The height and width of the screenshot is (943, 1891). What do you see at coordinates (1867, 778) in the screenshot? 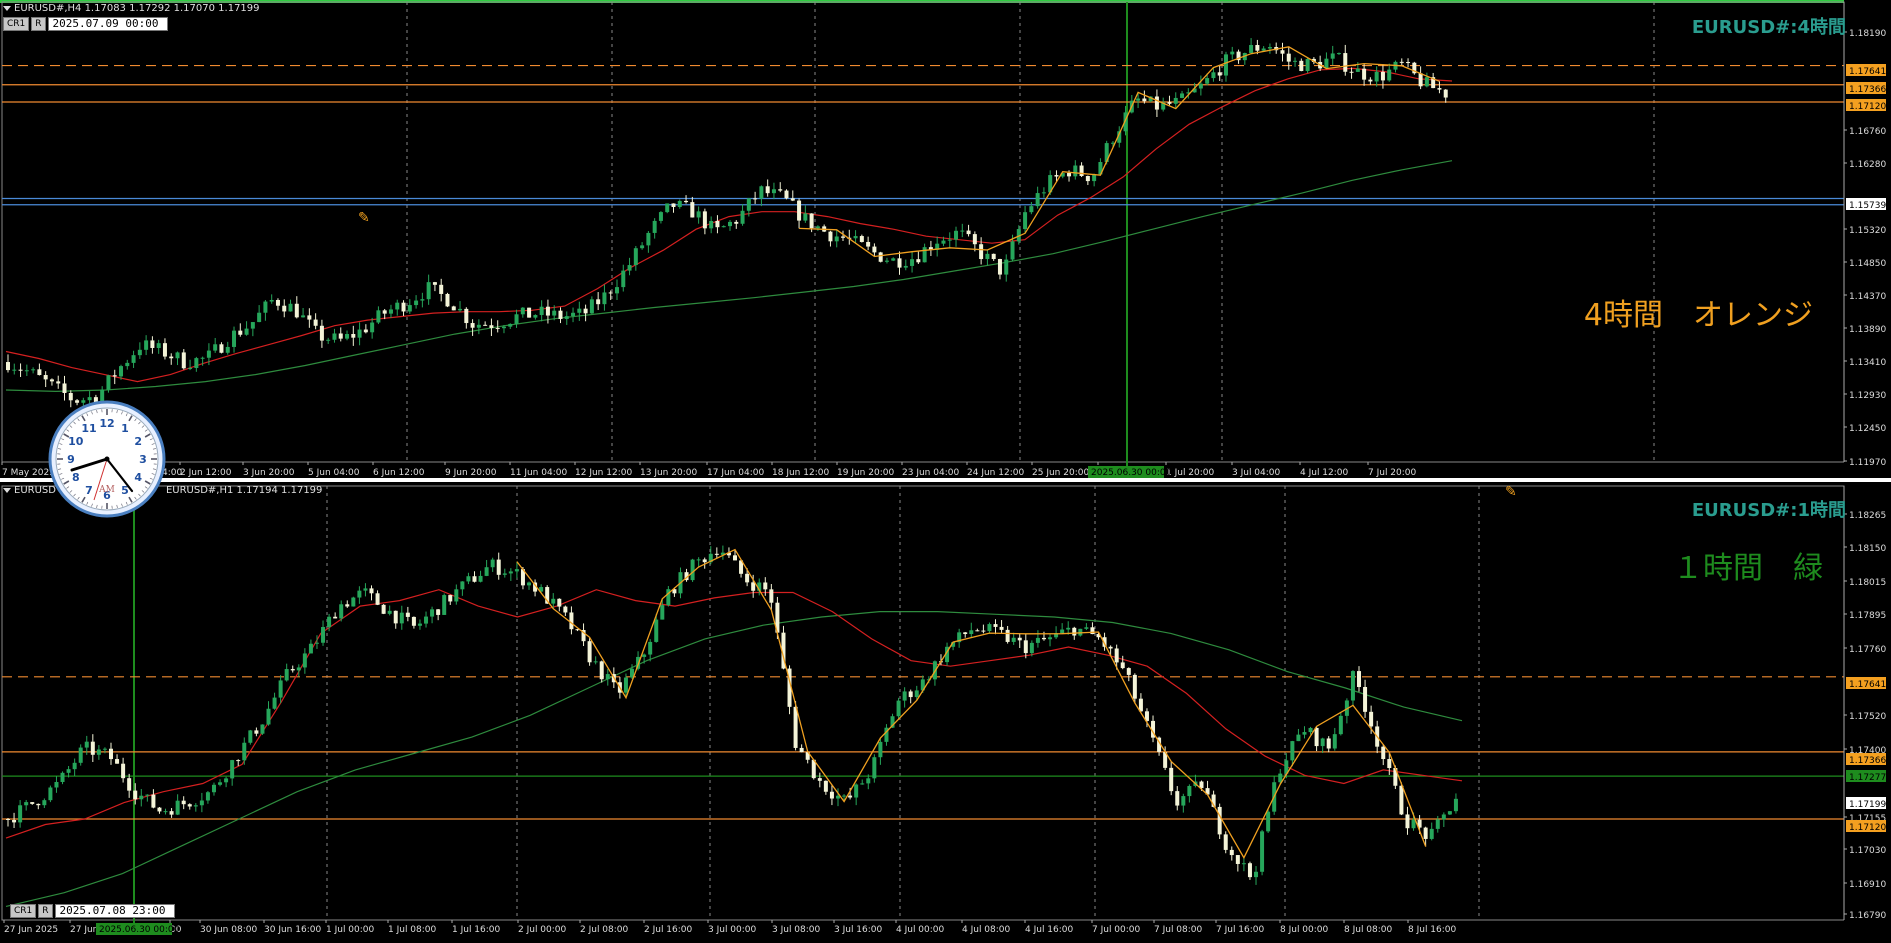
I see `price-label: 1.17277` at bounding box center [1867, 778].